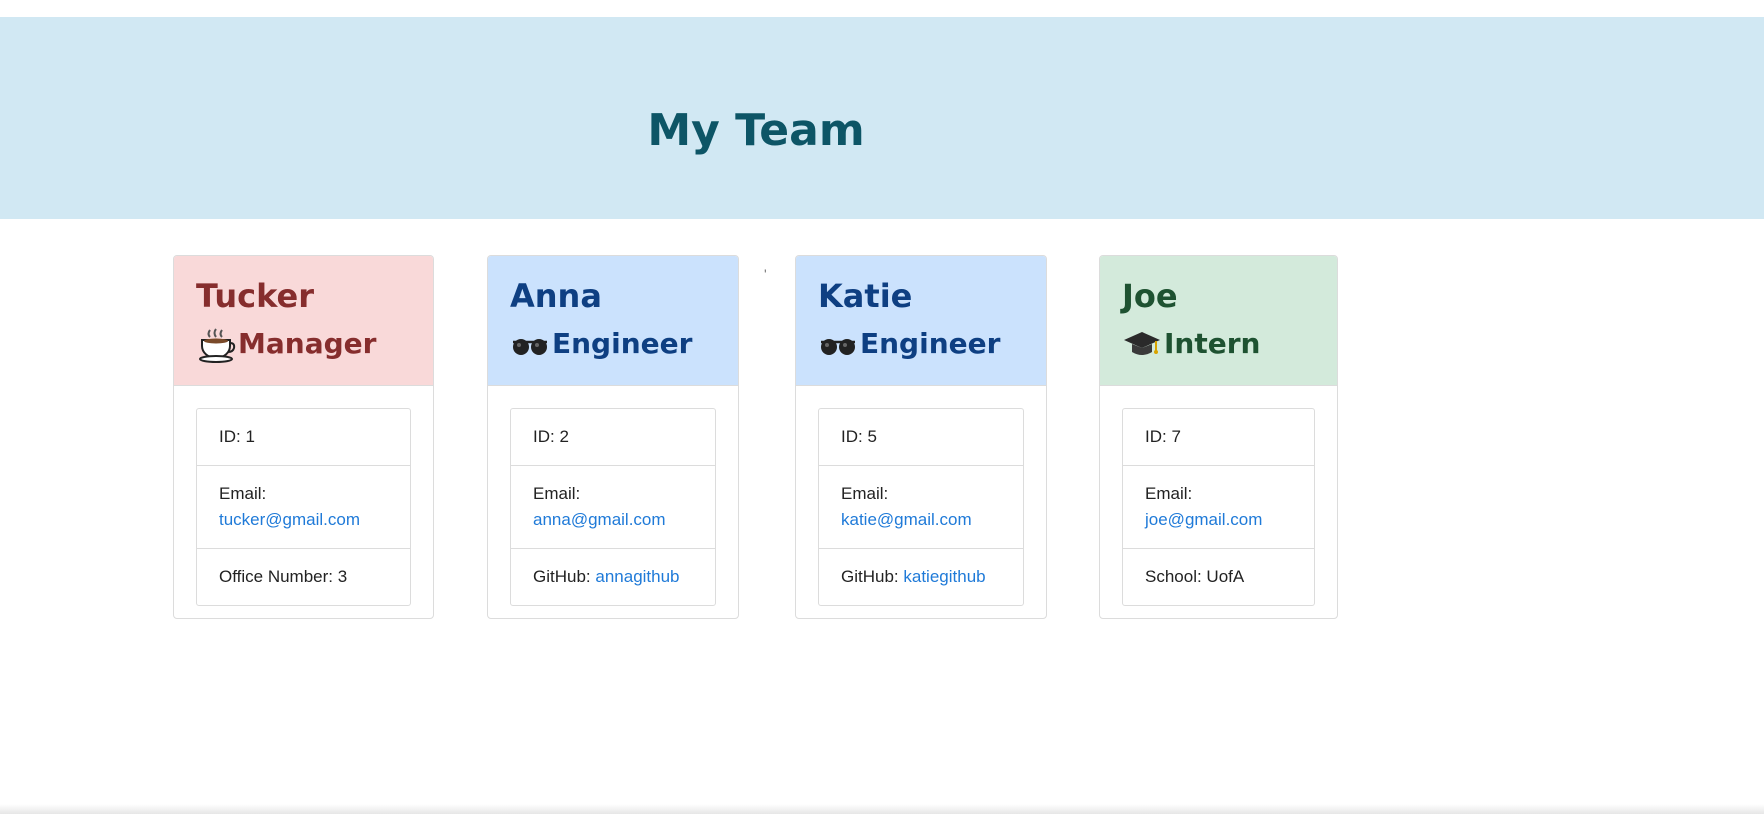 This screenshot has height=814, width=1764. I want to click on info-list: ID: 7 Email: joe@gmail.com School: UofA, so click(1218, 507).